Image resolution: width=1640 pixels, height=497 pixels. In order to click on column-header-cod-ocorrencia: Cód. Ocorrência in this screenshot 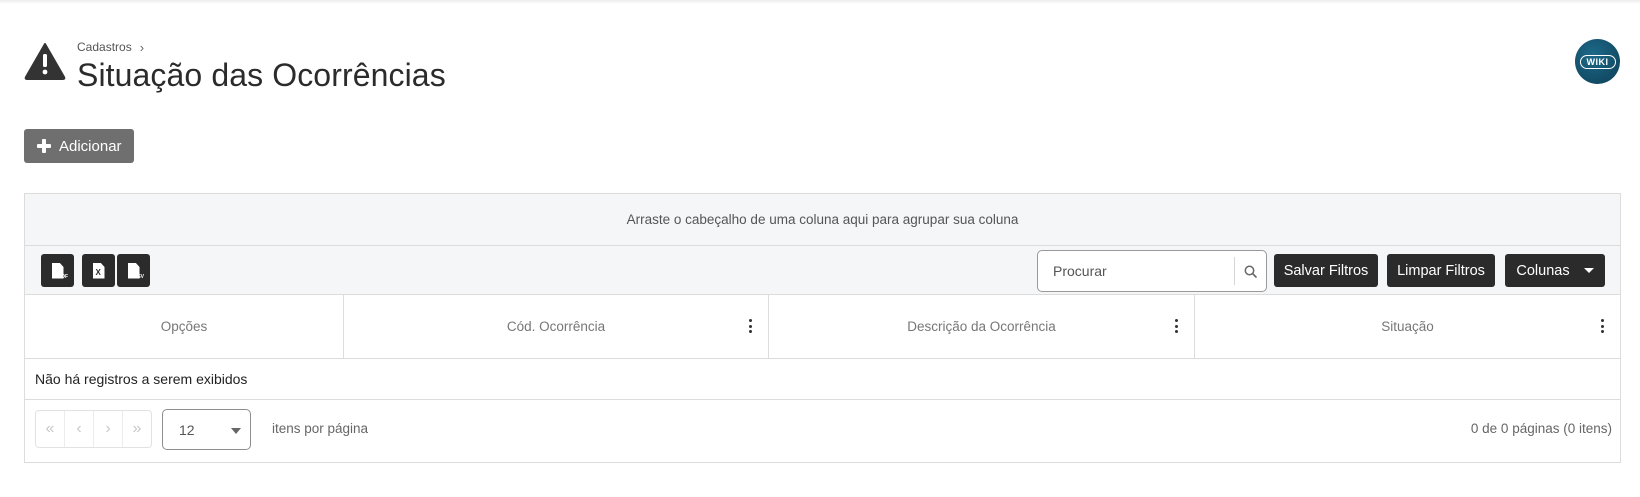, I will do `click(556, 326)`.